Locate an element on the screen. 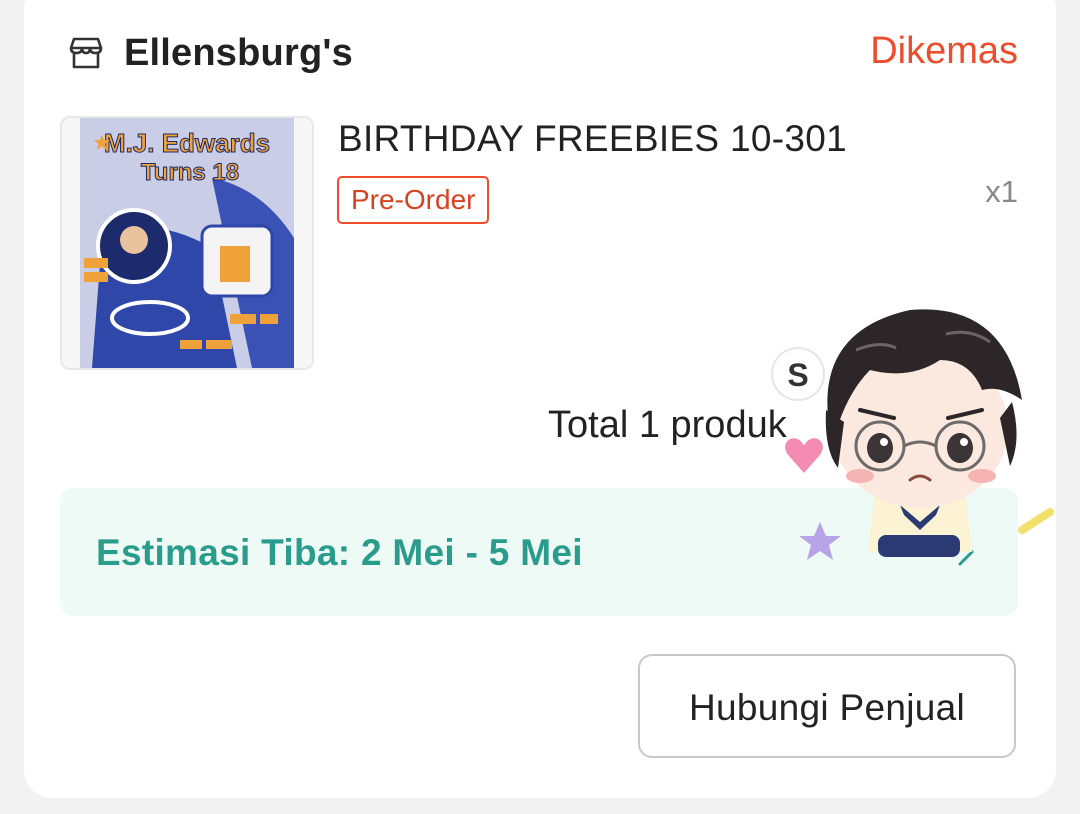 The height and width of the screenshot is (814, 1080). product-image-text-1: M.J. Edwards is located at coordinates (187, 143).